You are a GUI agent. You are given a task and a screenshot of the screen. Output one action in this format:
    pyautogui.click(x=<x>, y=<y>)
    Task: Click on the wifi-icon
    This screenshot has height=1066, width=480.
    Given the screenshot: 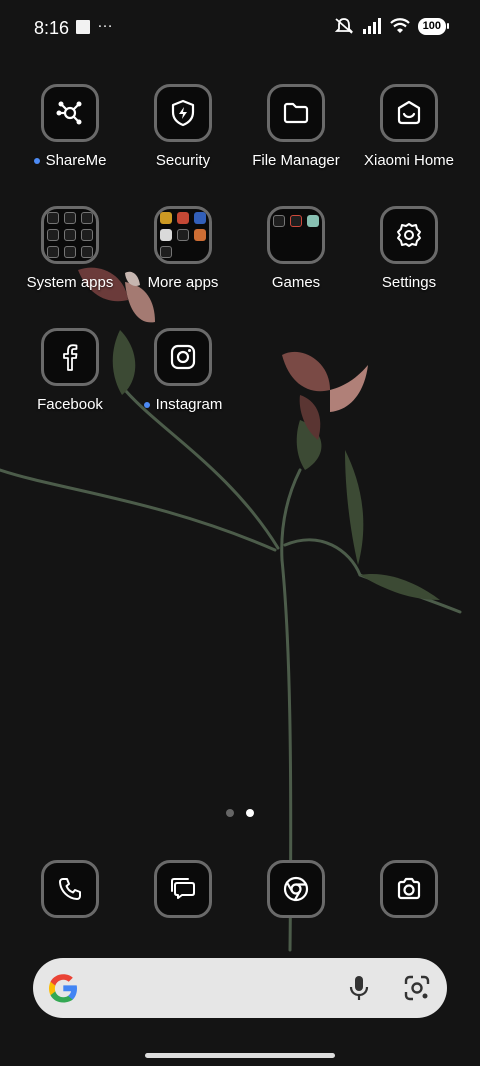 What is the action you would take?
    pyautogui.click(x=399, y=25)
    